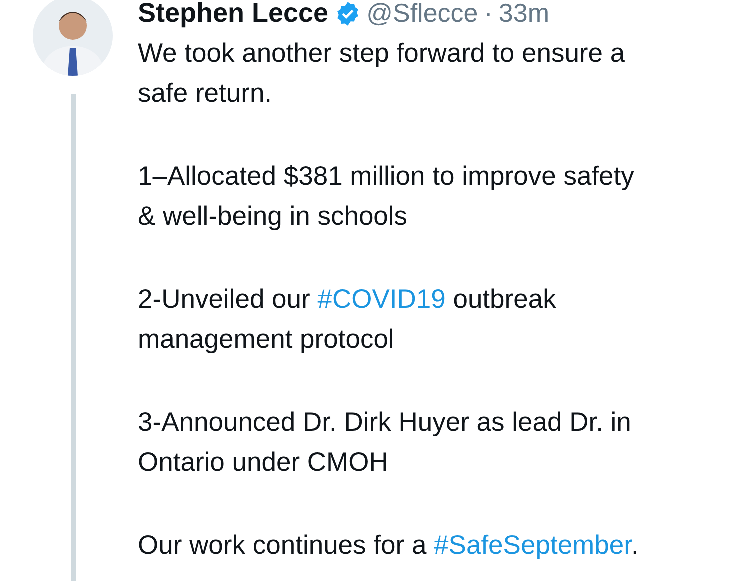 The width and height of the screenshot is (750, 581). Describe the element at coordinates (233, 14) in the screenshot. I see `author-name: Stephen Lecce` at that location.